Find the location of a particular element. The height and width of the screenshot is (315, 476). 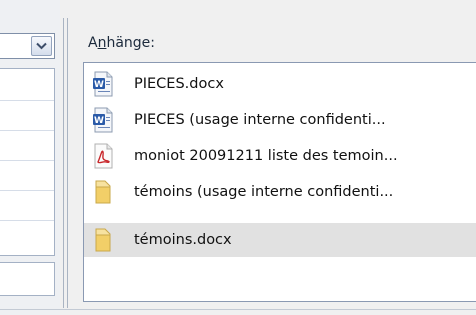

pdf-document-icon is located at coordinates (103, 156).